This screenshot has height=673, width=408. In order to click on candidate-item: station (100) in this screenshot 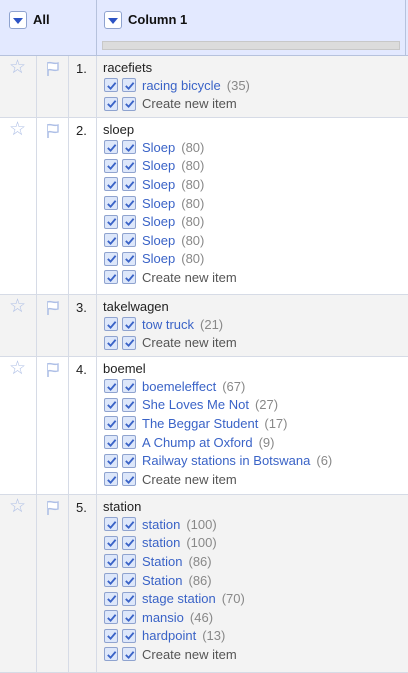, I will do `click(174, 543)`.